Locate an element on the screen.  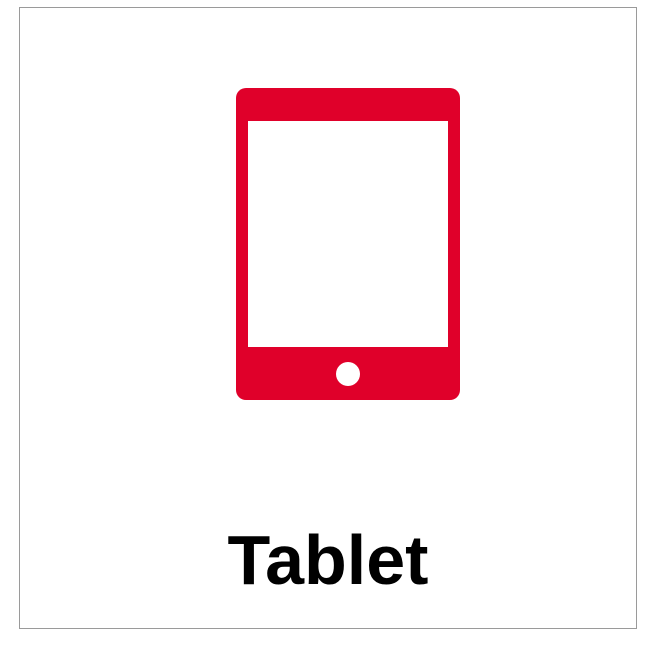
tablet-label: Tablet is located at coordinates (328, 560).